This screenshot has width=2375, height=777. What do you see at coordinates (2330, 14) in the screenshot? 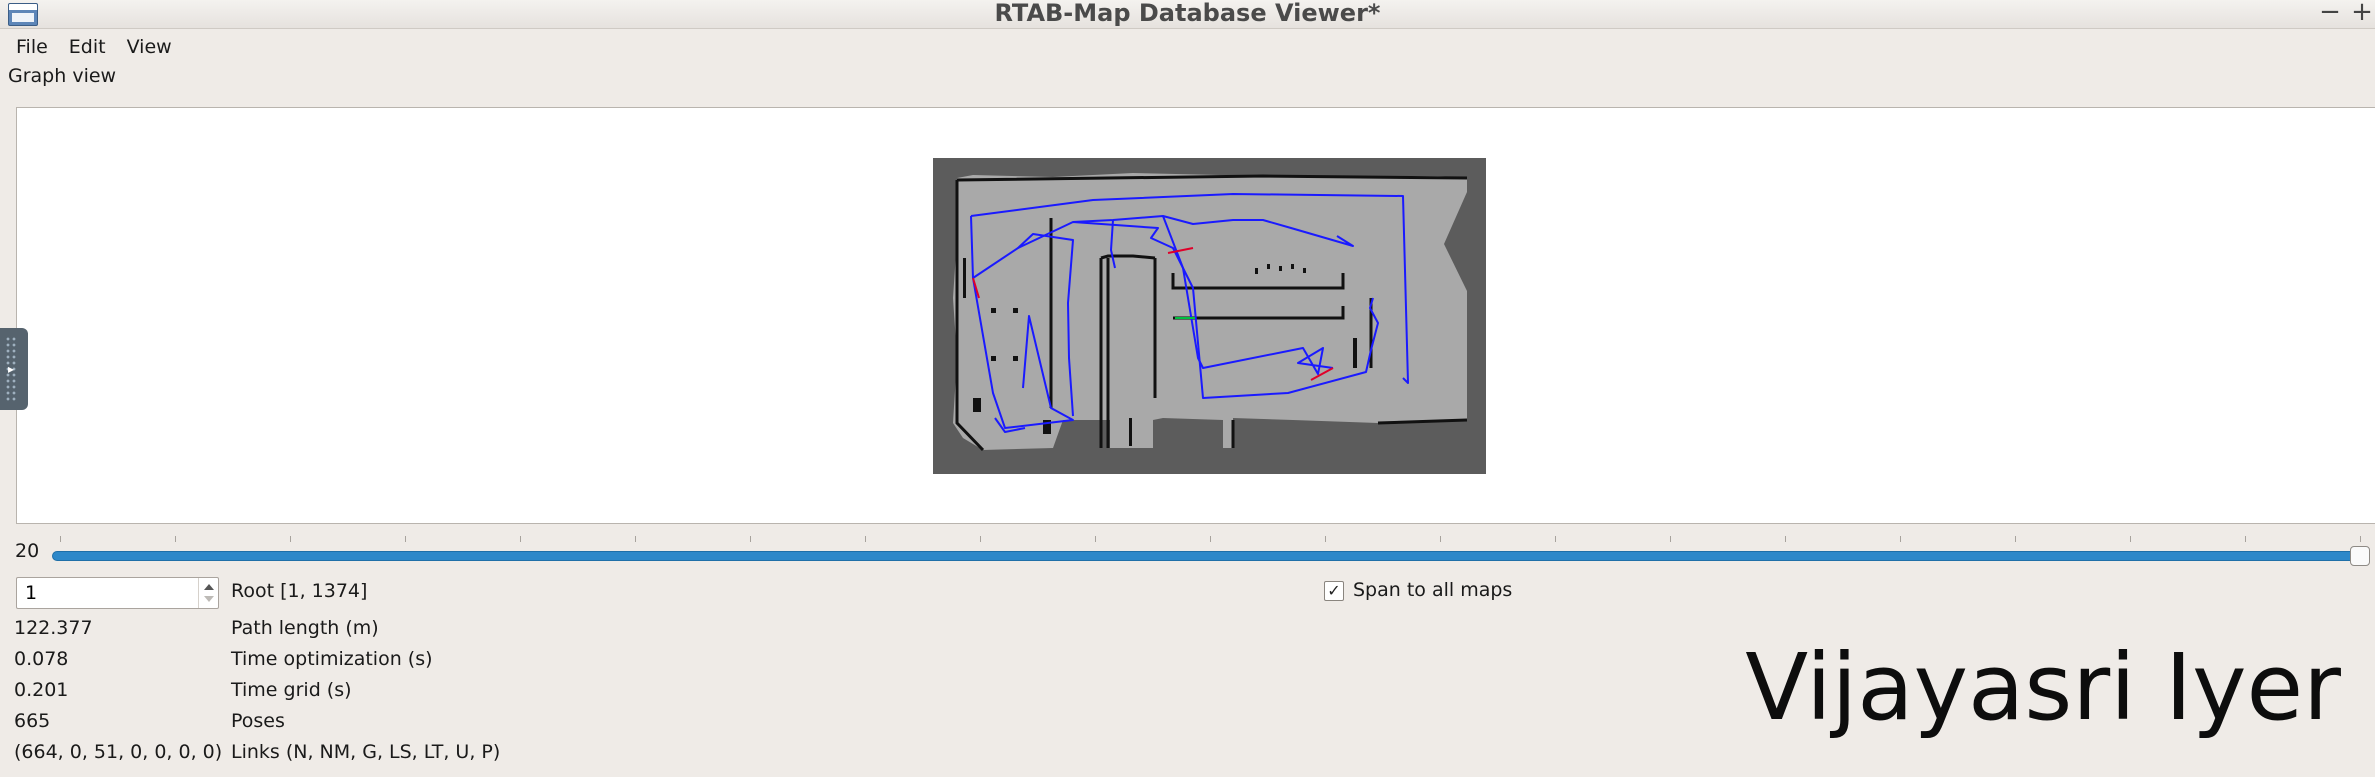
I see `minimize-button: −` at bounding box center [2330, 14].